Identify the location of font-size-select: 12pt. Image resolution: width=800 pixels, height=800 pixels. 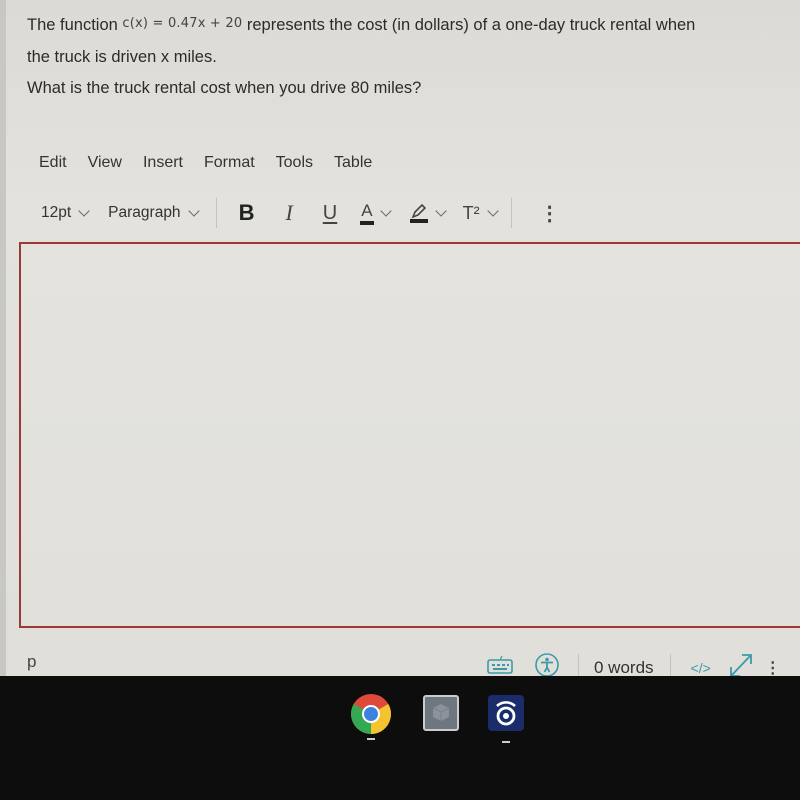
(65, 213).